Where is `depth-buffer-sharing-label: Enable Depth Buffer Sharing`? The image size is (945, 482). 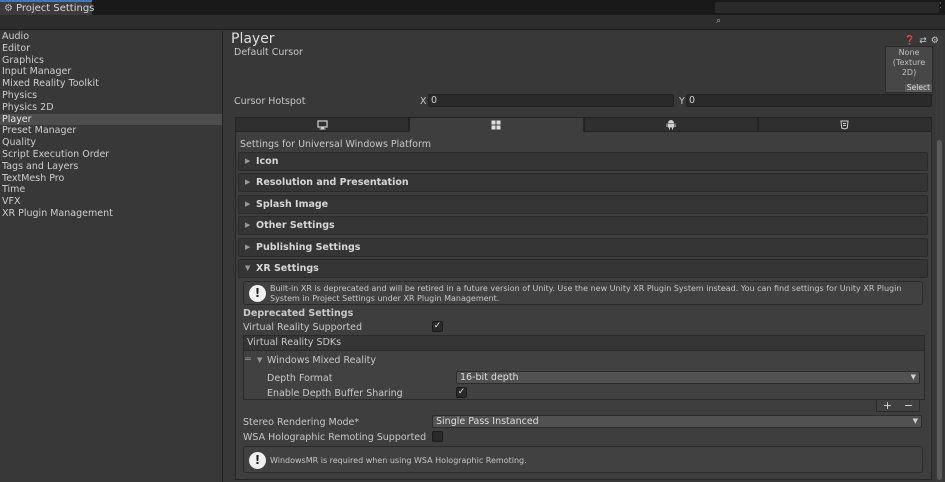
depth-buffer-sharing-label: Enable Depth Buffer Sharing is located at coordinates (335, 393).